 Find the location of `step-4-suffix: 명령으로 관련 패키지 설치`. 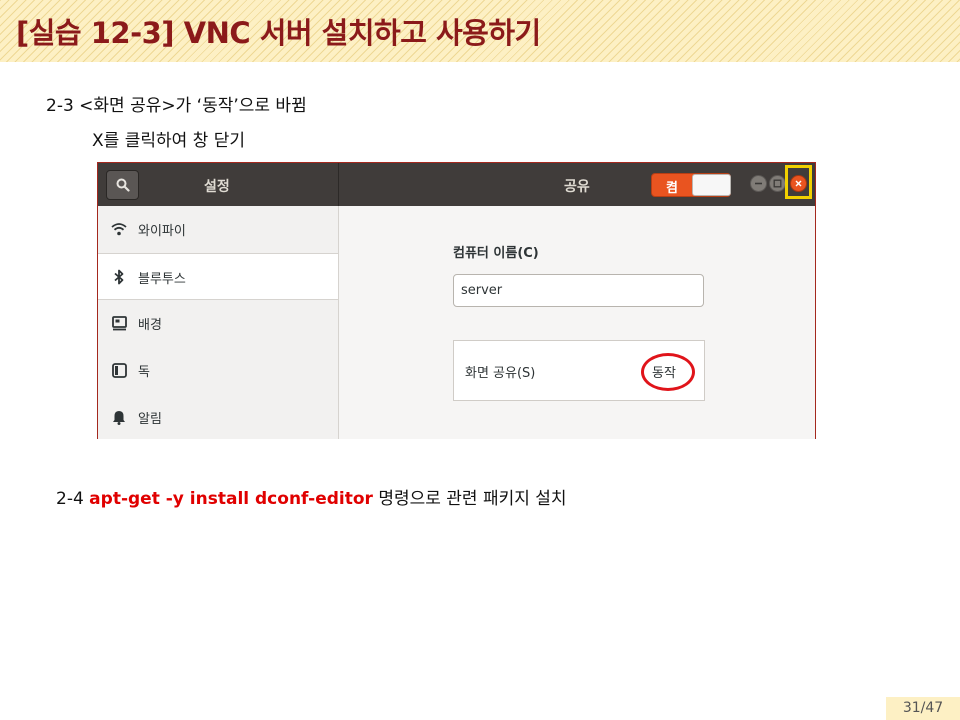

step-4-suffix: 명령으로 관련 패키지 설치 is located at coordinates (469, 499).